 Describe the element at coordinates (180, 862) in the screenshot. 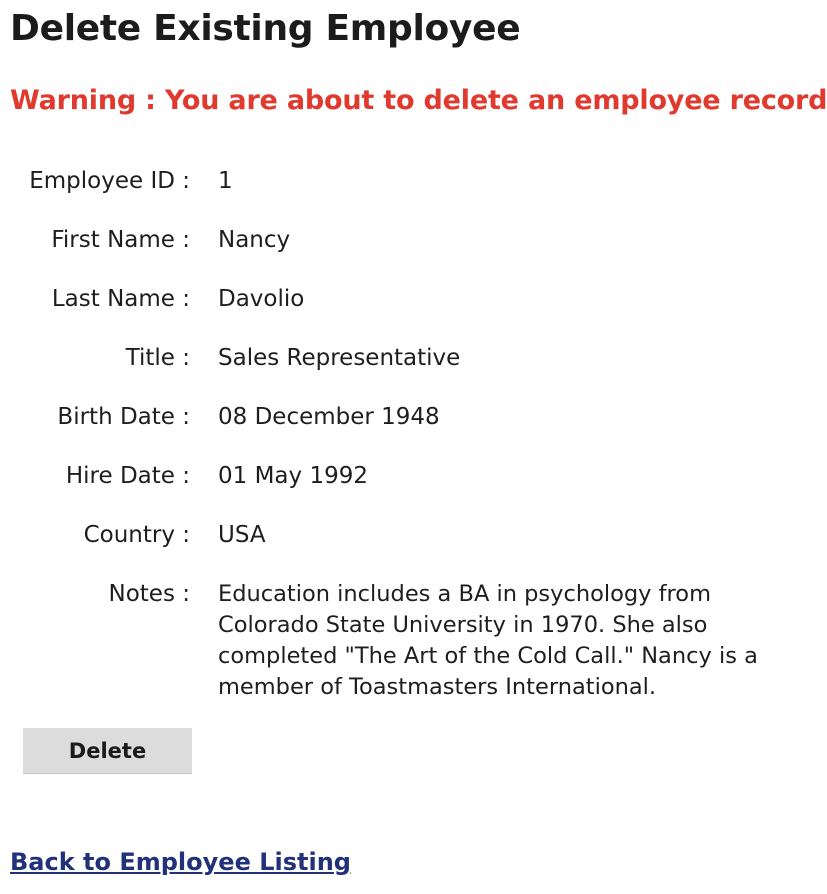

I see `back-to-employee-listing-link: Back to Employee Listing` at that location.